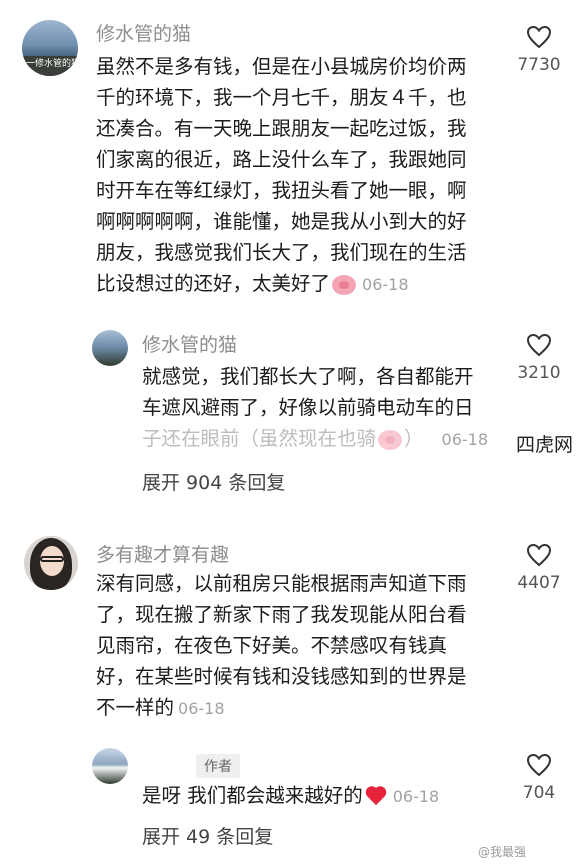 This screenshot has width=578, height=864. Describe the element at coordinates (213, 481) in the screenshot. I see `expand-replies-button: 展开 904 条回复` at that location.